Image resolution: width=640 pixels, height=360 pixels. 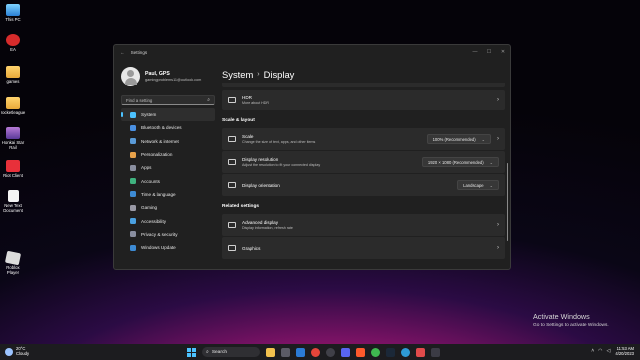 I want to click on scale-layout-heading: Scale & layout, so click(x=238, y=120).